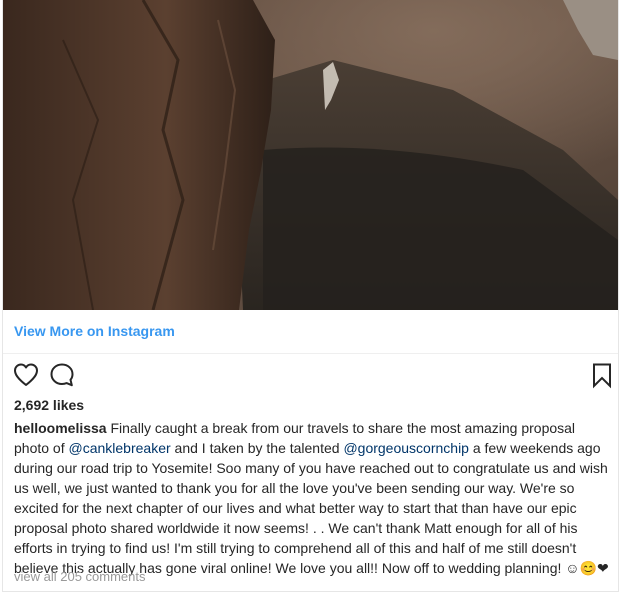 Image resolution: width=621 pixels, height=594 pixels. What do you see at coordinates (120, 448) in the screenshot?
I see `caption-mention-1: @canklebreaker` at bounding box center [120, 448].